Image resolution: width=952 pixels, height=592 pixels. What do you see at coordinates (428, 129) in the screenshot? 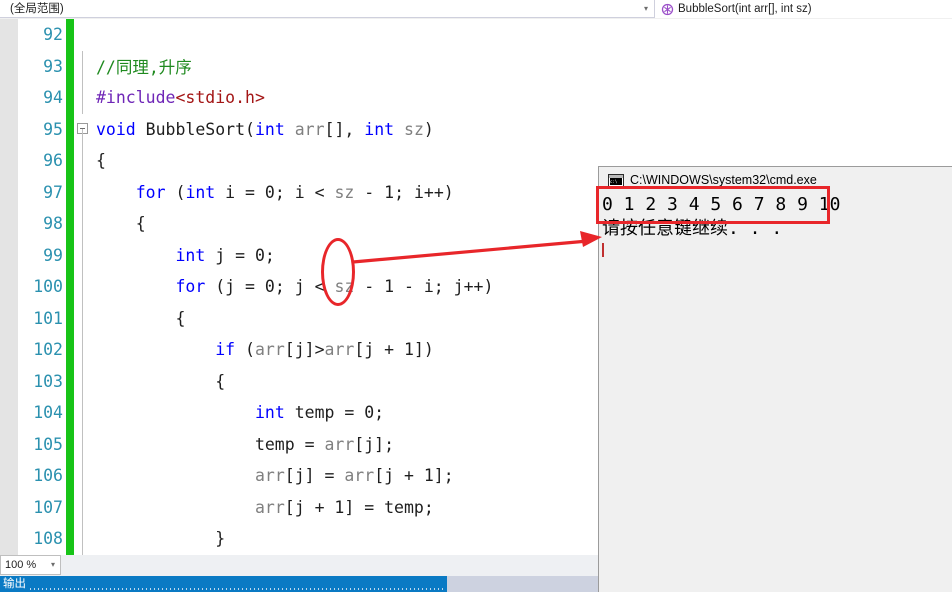
I see `code-token: )` at bounding box center [428, 129].